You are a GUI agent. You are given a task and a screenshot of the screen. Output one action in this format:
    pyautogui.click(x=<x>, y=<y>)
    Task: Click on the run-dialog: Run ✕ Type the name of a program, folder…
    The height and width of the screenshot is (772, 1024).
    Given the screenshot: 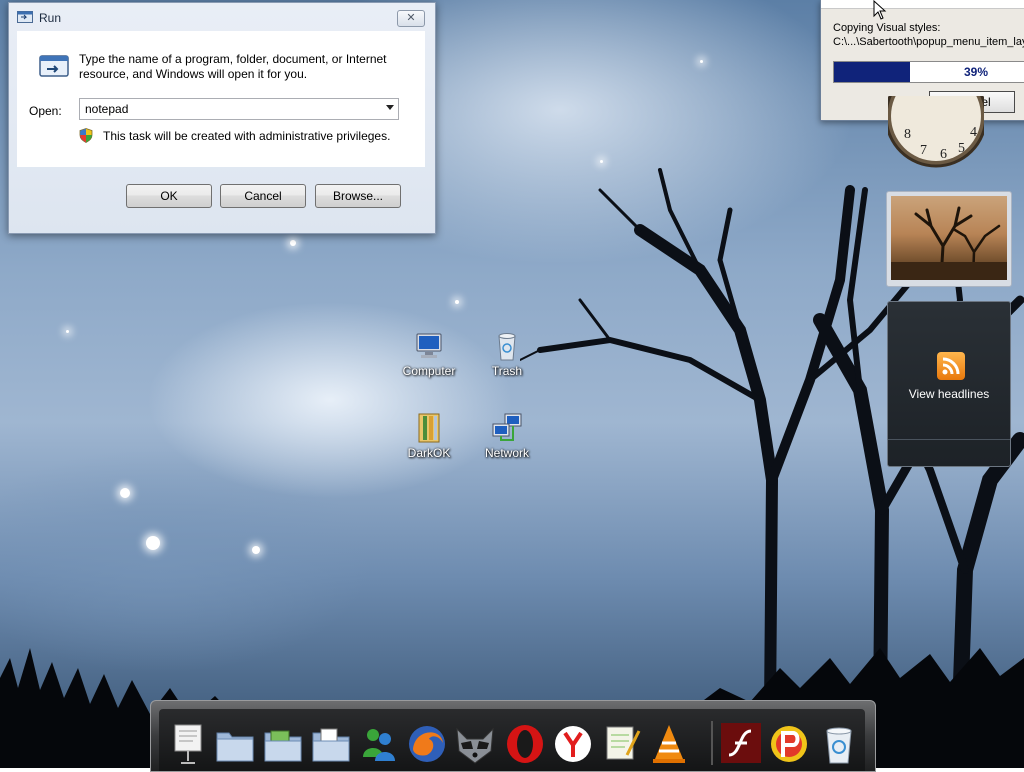 What is the action you would take?
    pyautogui.click(x=222, y=118)
    